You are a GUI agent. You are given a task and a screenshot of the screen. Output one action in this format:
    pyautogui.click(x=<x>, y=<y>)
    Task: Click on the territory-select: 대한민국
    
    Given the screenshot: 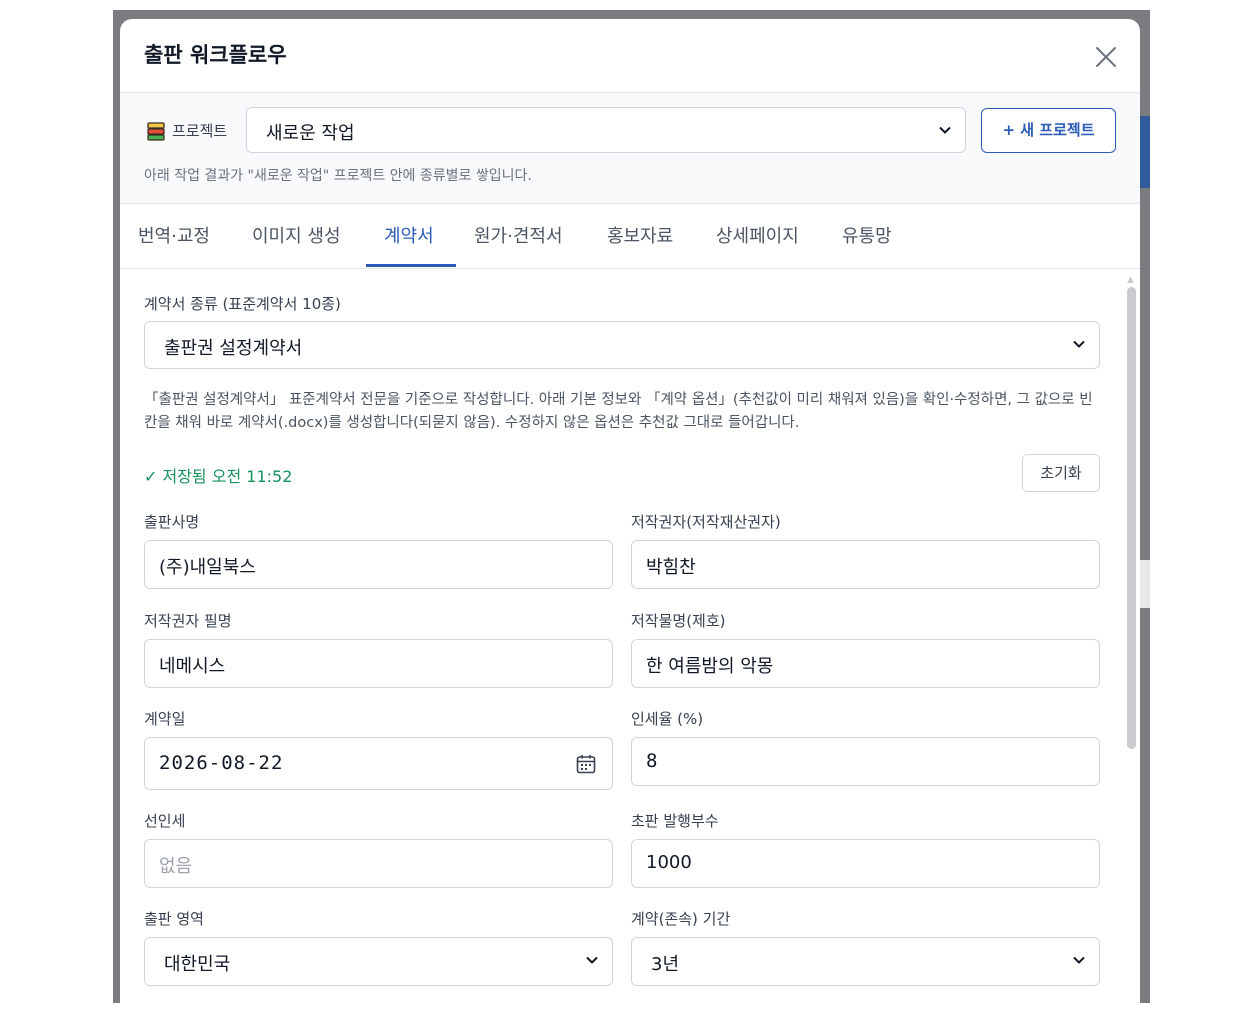 What is the action you would take?
    pyautogui.click(x=378, y=961)
    